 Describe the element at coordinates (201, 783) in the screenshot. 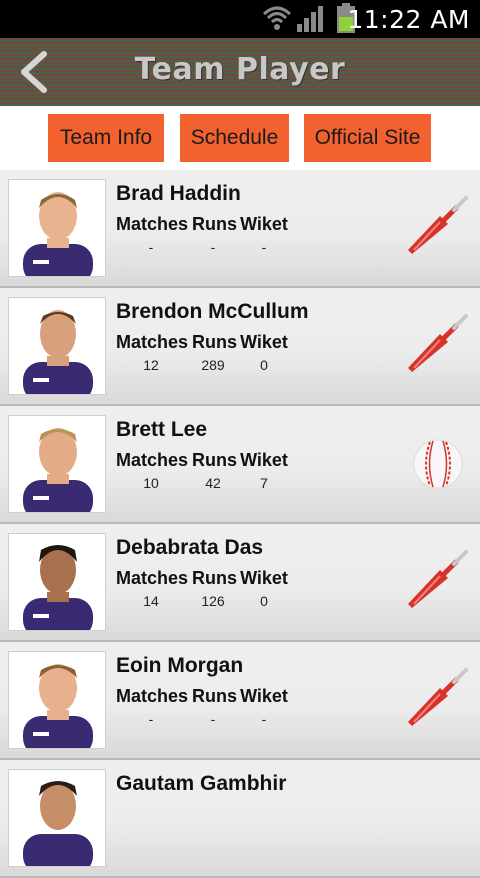

I see `player-name: Gautam Gambhir` at that location.